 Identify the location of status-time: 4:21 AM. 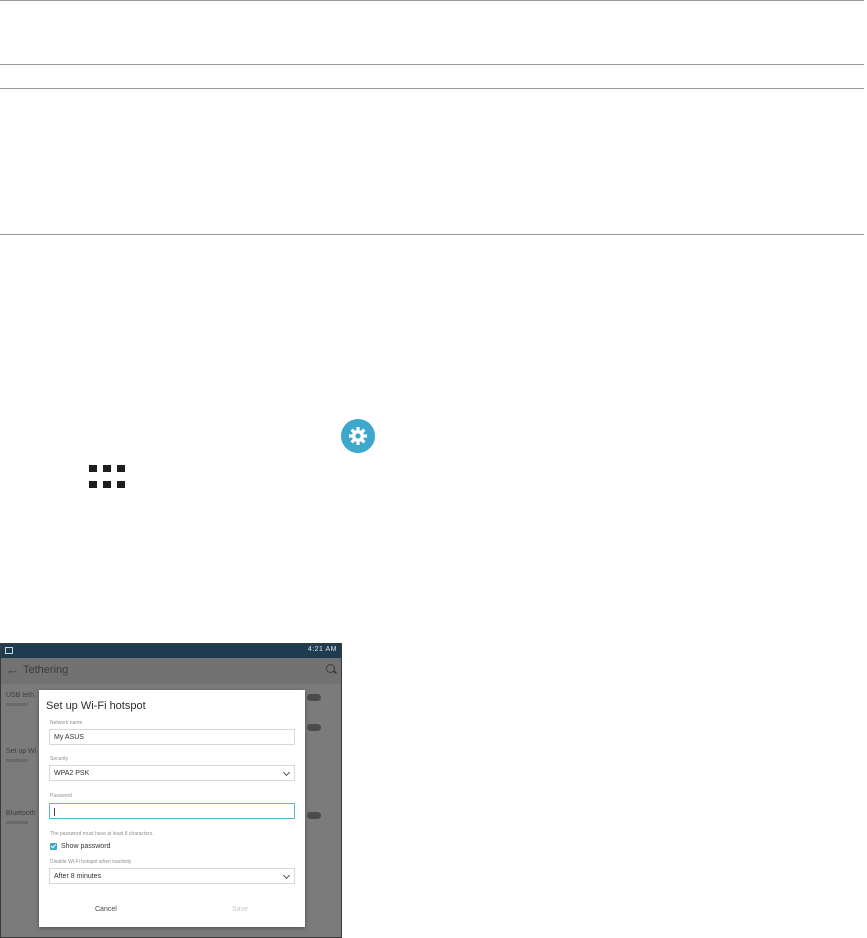
(322, 649).